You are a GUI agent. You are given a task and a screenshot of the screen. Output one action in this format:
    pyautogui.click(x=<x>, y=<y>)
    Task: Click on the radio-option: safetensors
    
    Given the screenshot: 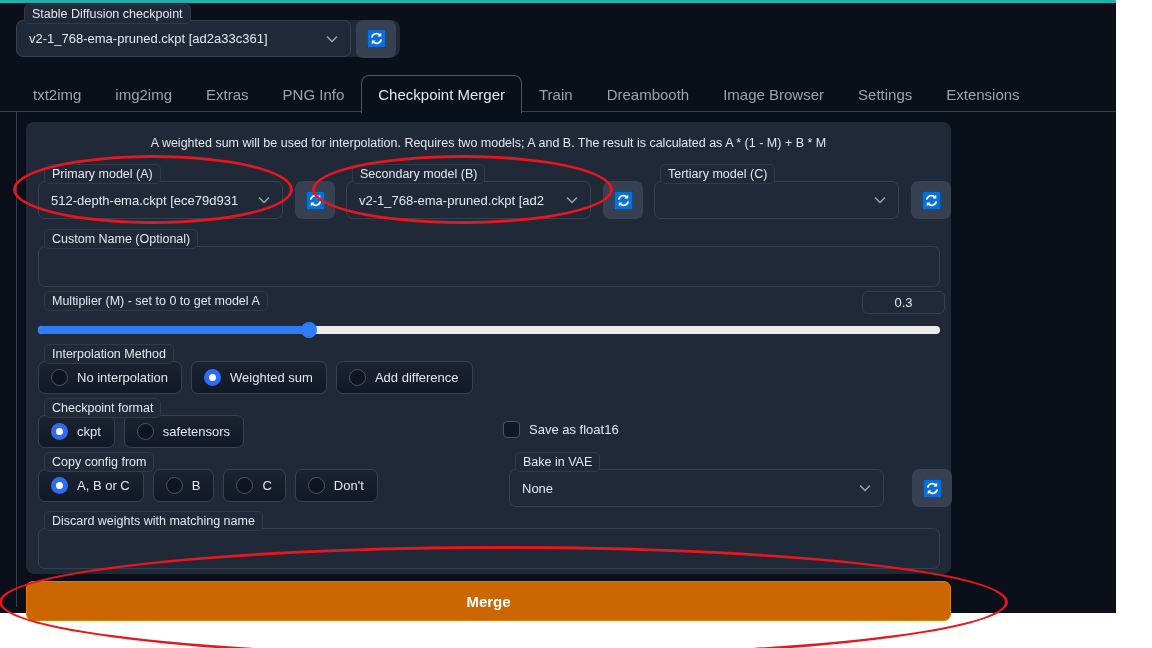 What is the action you would take?
    pyautogui.click(x=184, y=431)
    